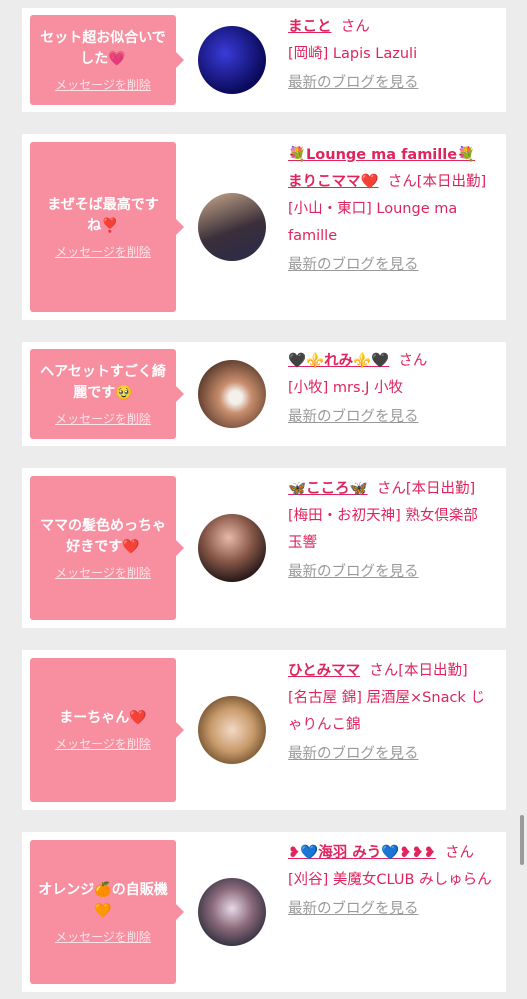 The image size is (527, 999). I want to click on message-text: ヘアセットすごく綺麗です🥹, so click(103, 382).